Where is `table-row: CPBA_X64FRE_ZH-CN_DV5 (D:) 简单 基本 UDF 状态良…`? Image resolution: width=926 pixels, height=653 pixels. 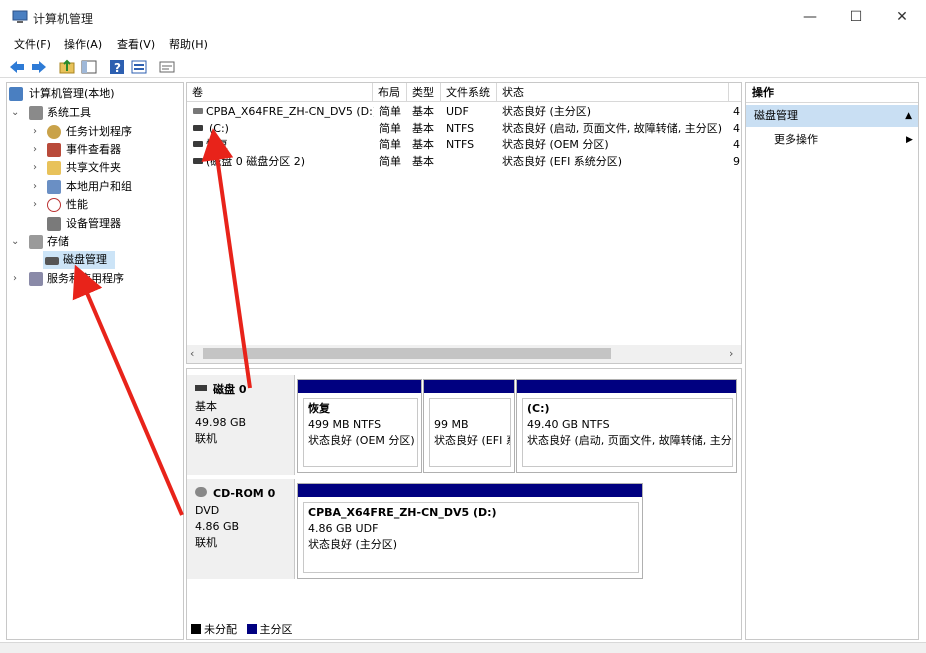 table-row: CPBA_X64FRE_ZH-CN_DV5 (D:) 简单 基本 UDF 状态良… is located at coordinates (464, 112).